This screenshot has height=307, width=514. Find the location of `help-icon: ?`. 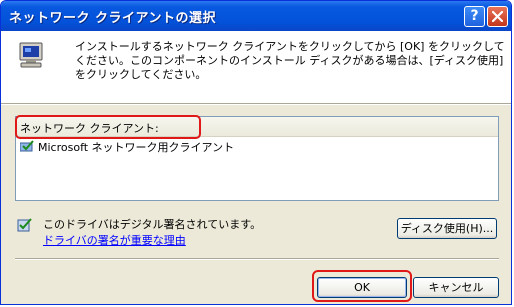

help-icon: ? is located at coordinates (474, 16).